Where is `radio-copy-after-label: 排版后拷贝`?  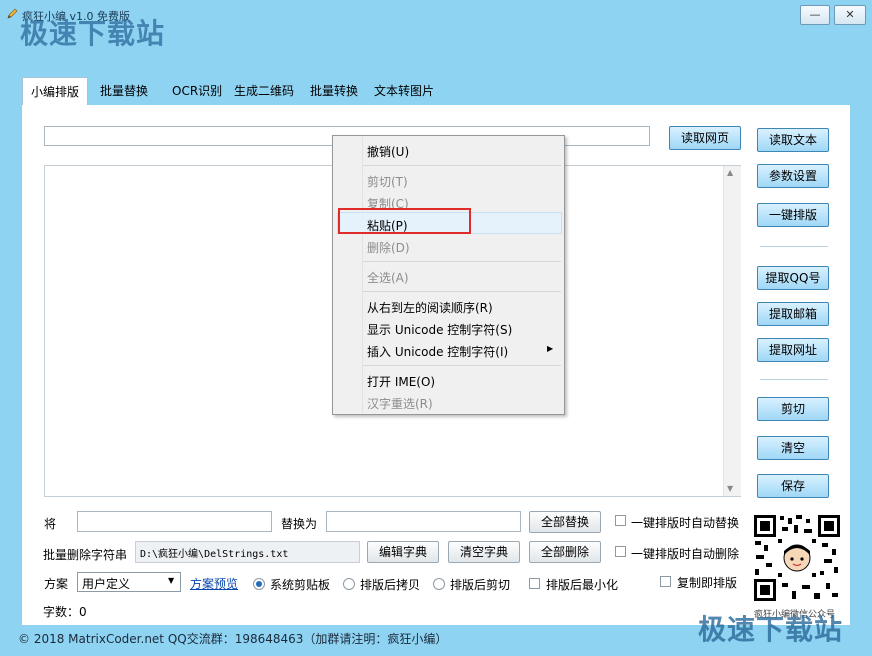
radio-copy-after-label: 排版后拷贝 is located at coordinates (390, 585).